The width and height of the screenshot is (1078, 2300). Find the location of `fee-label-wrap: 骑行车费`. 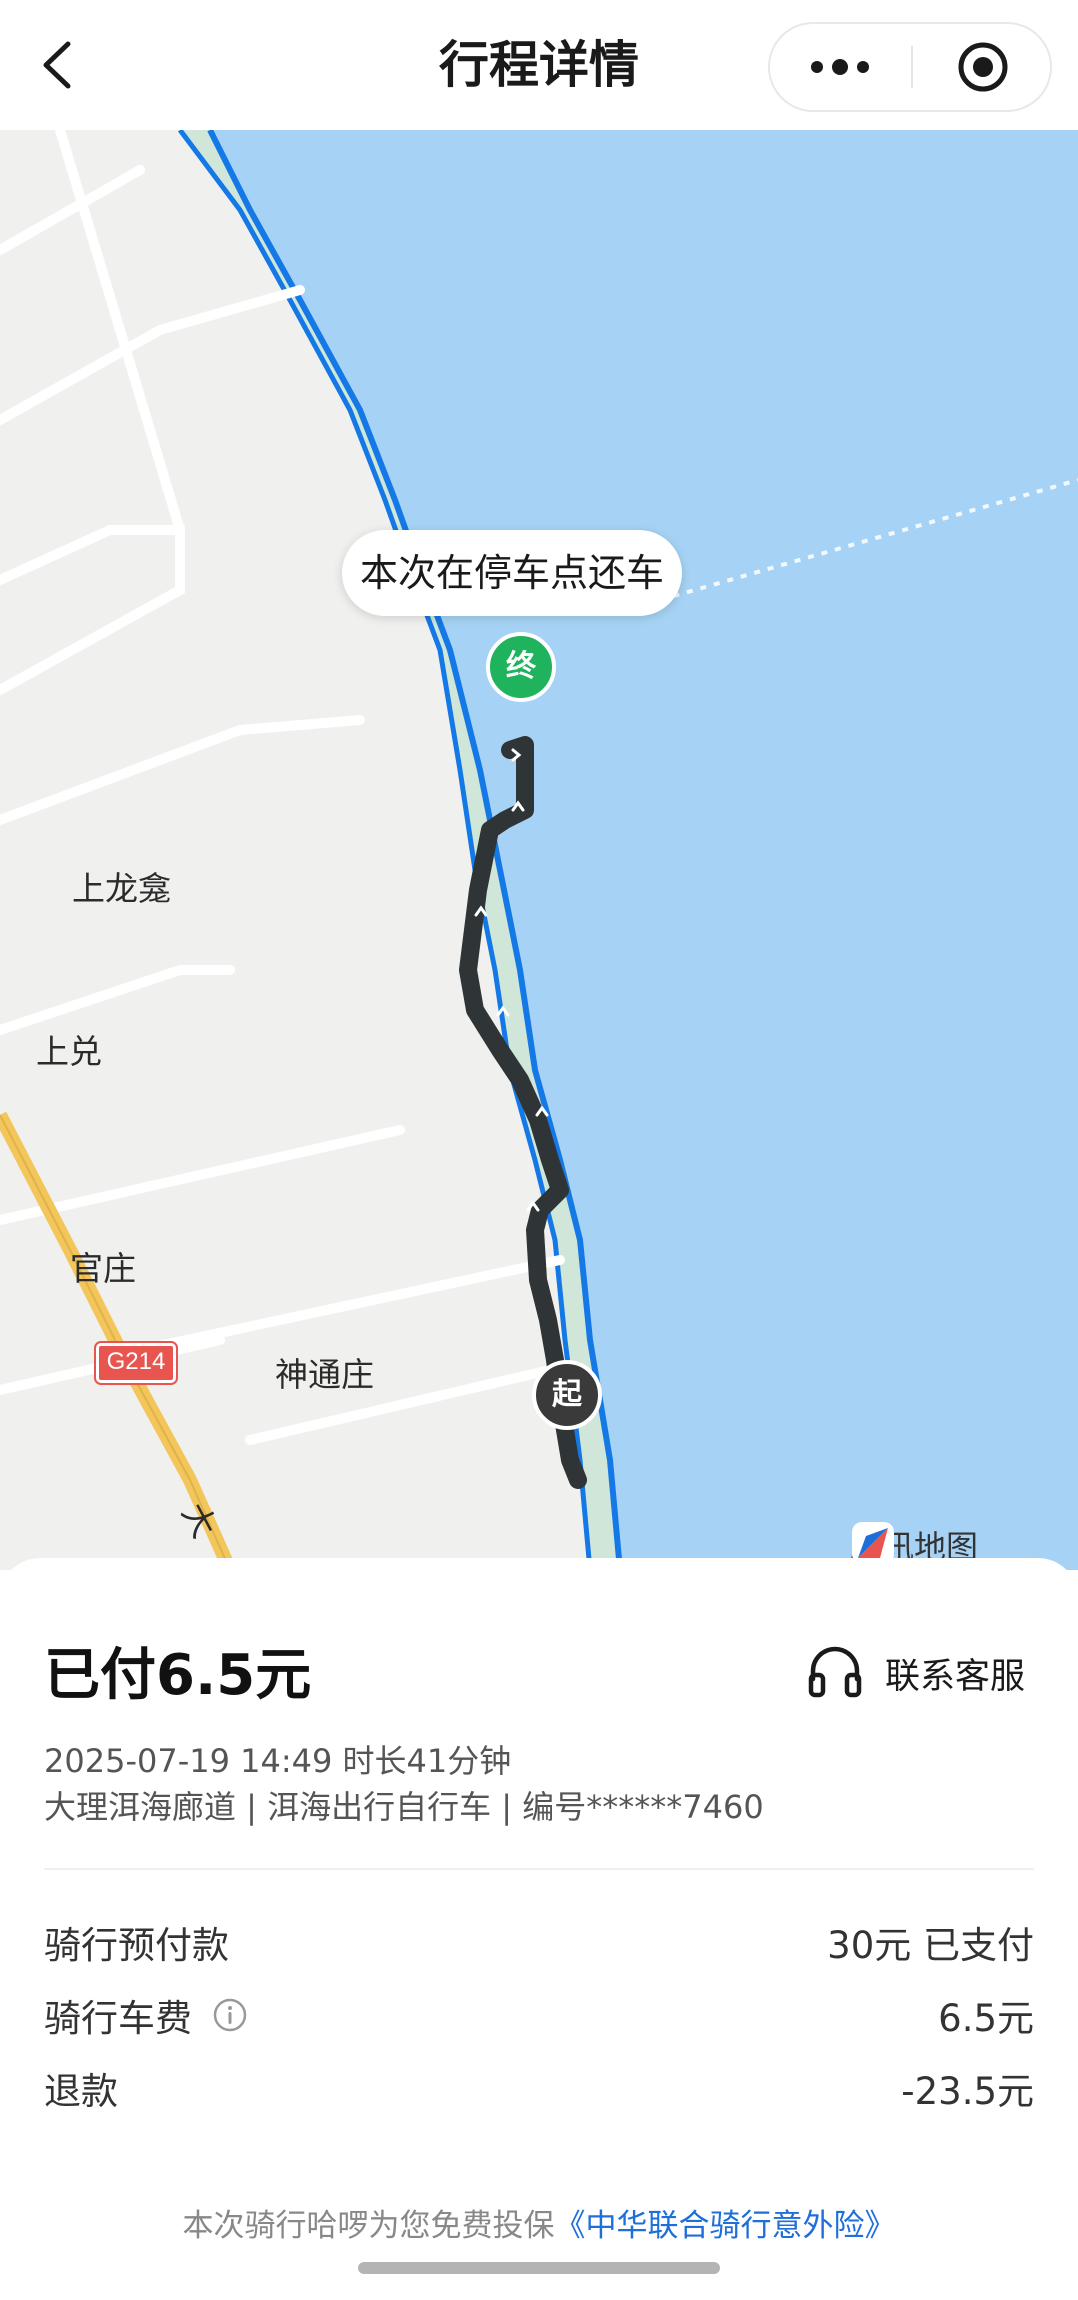

fee-label-wrap: 骑行车费 is located at coordinates (146, 2015).